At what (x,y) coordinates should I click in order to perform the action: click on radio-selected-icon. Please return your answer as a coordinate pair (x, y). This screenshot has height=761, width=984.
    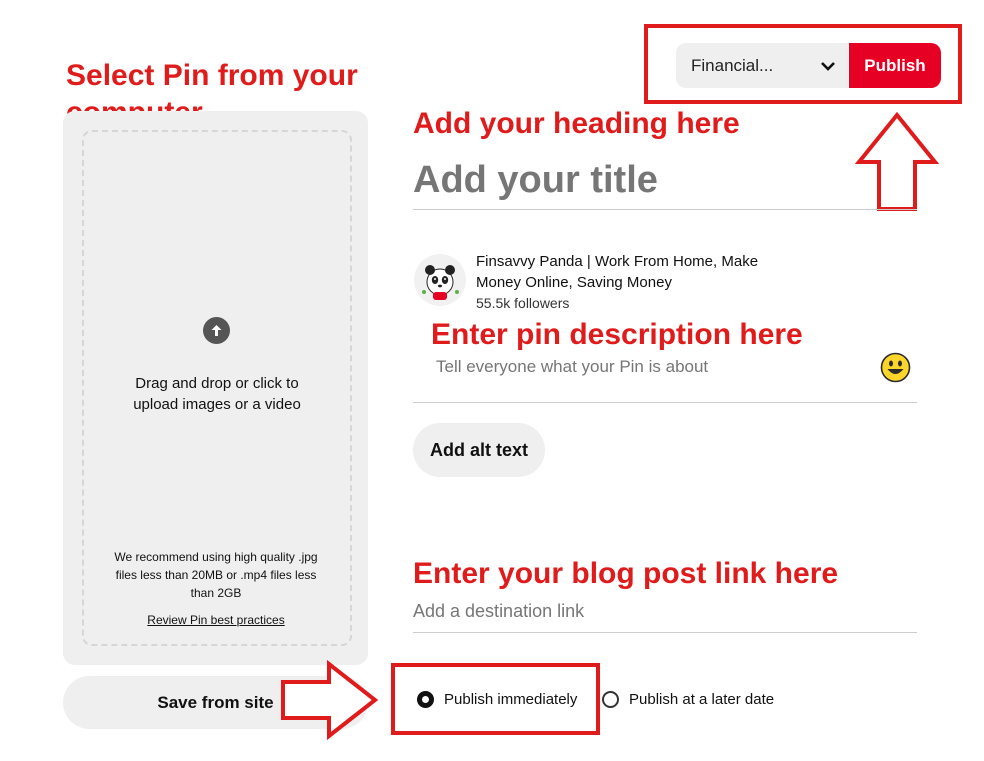
    Looking at the image, I should click on (425, 699).